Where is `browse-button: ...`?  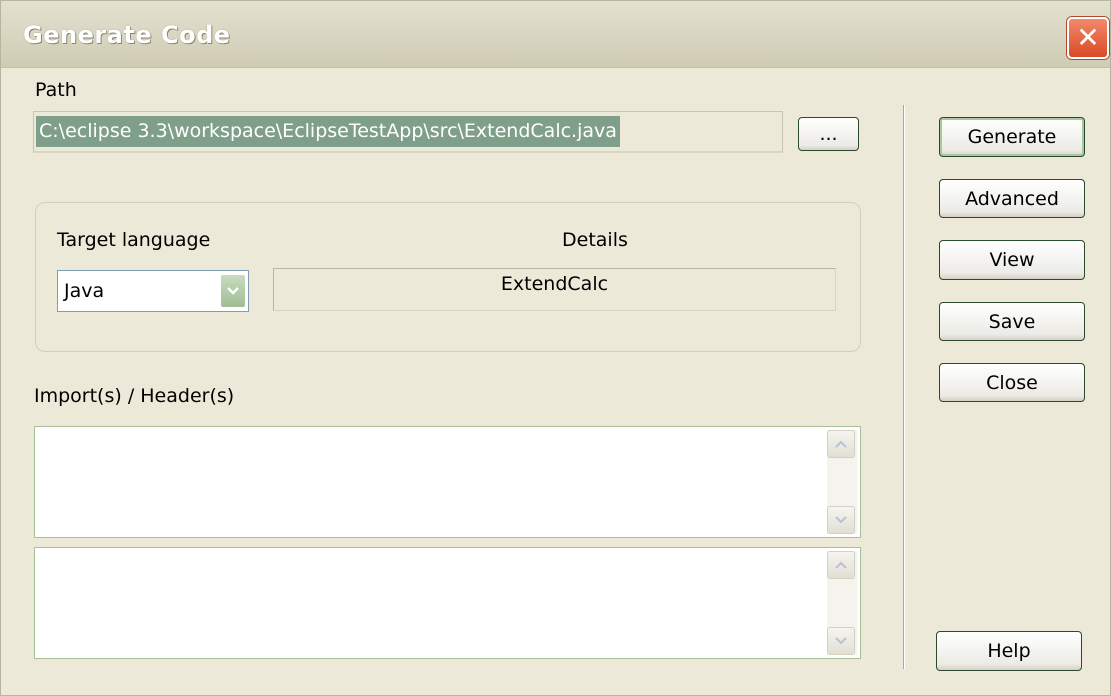
browse-button: ... is located at coordinates (828, 134).